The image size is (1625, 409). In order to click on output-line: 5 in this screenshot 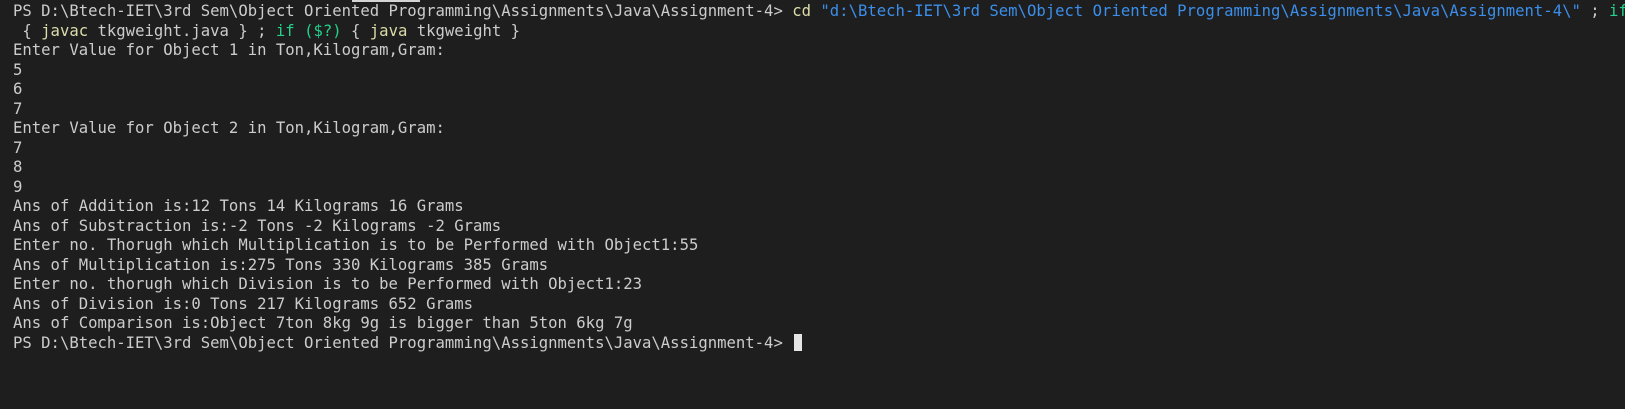, I will do `click(18, 69)`.